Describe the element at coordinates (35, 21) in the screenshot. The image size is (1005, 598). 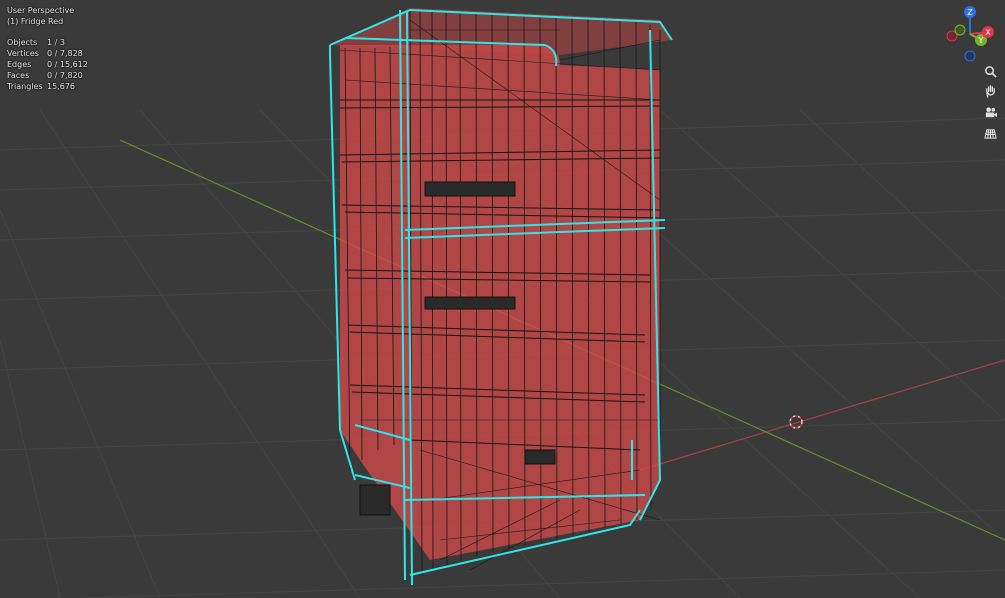
I see `active-object-name: (1) Fridge Red` at that location.